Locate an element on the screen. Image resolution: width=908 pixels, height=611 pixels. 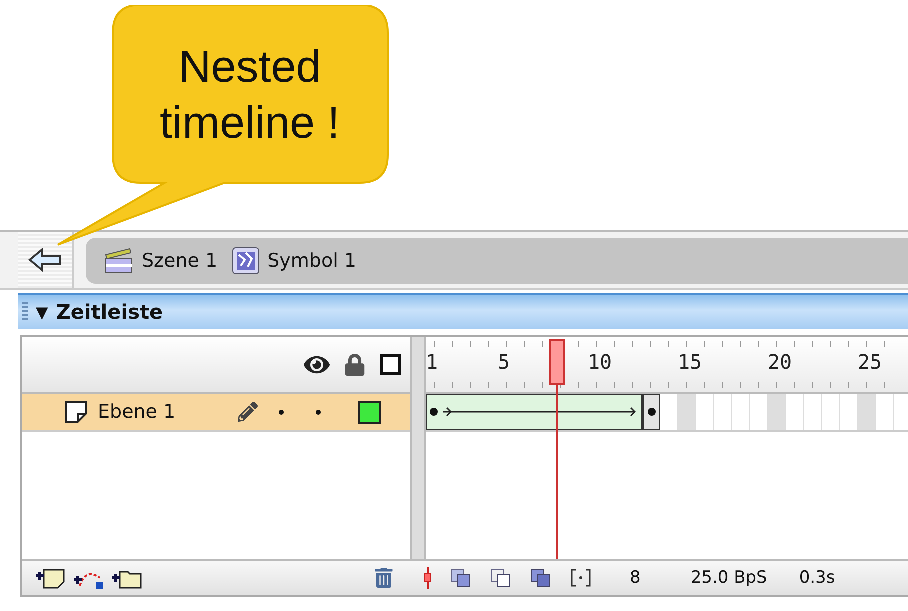
onion-skin-button is located at coordinates (461, 578).